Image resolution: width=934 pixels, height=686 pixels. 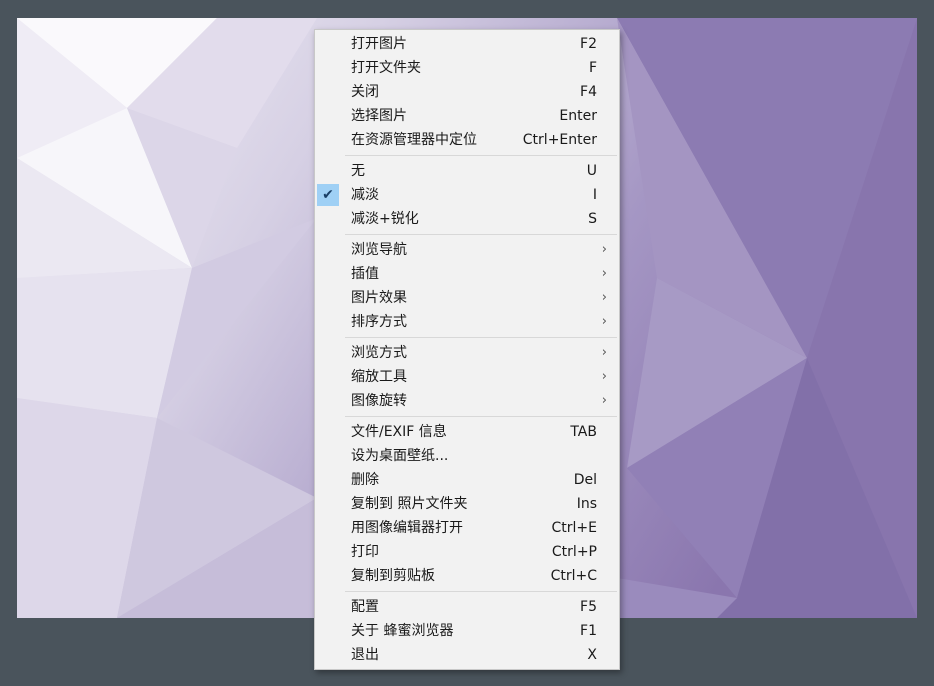 What do you see at coordinates (365, 552) in the screenshot?
I see `menu-item-label: 打印` at bounding box center [365, 552].